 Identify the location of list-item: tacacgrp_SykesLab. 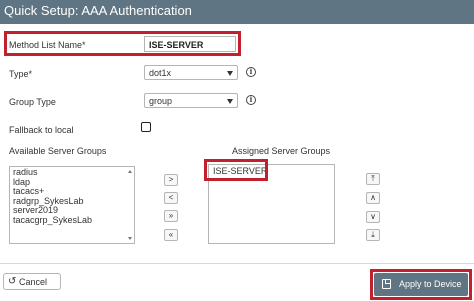
(73, 220).